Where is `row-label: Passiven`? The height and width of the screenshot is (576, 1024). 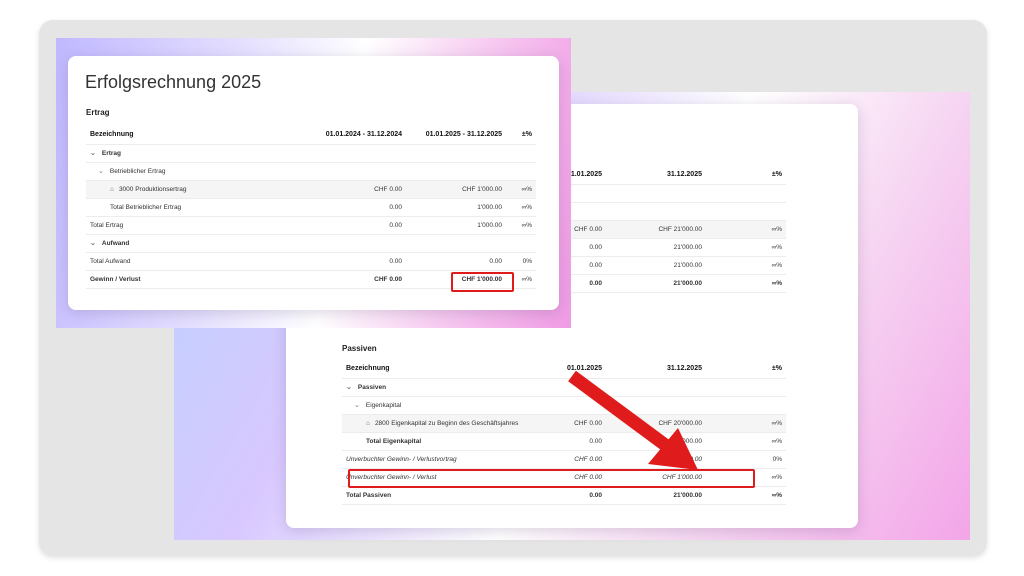 row-label: Passiven is located at coordinates (372, 387).